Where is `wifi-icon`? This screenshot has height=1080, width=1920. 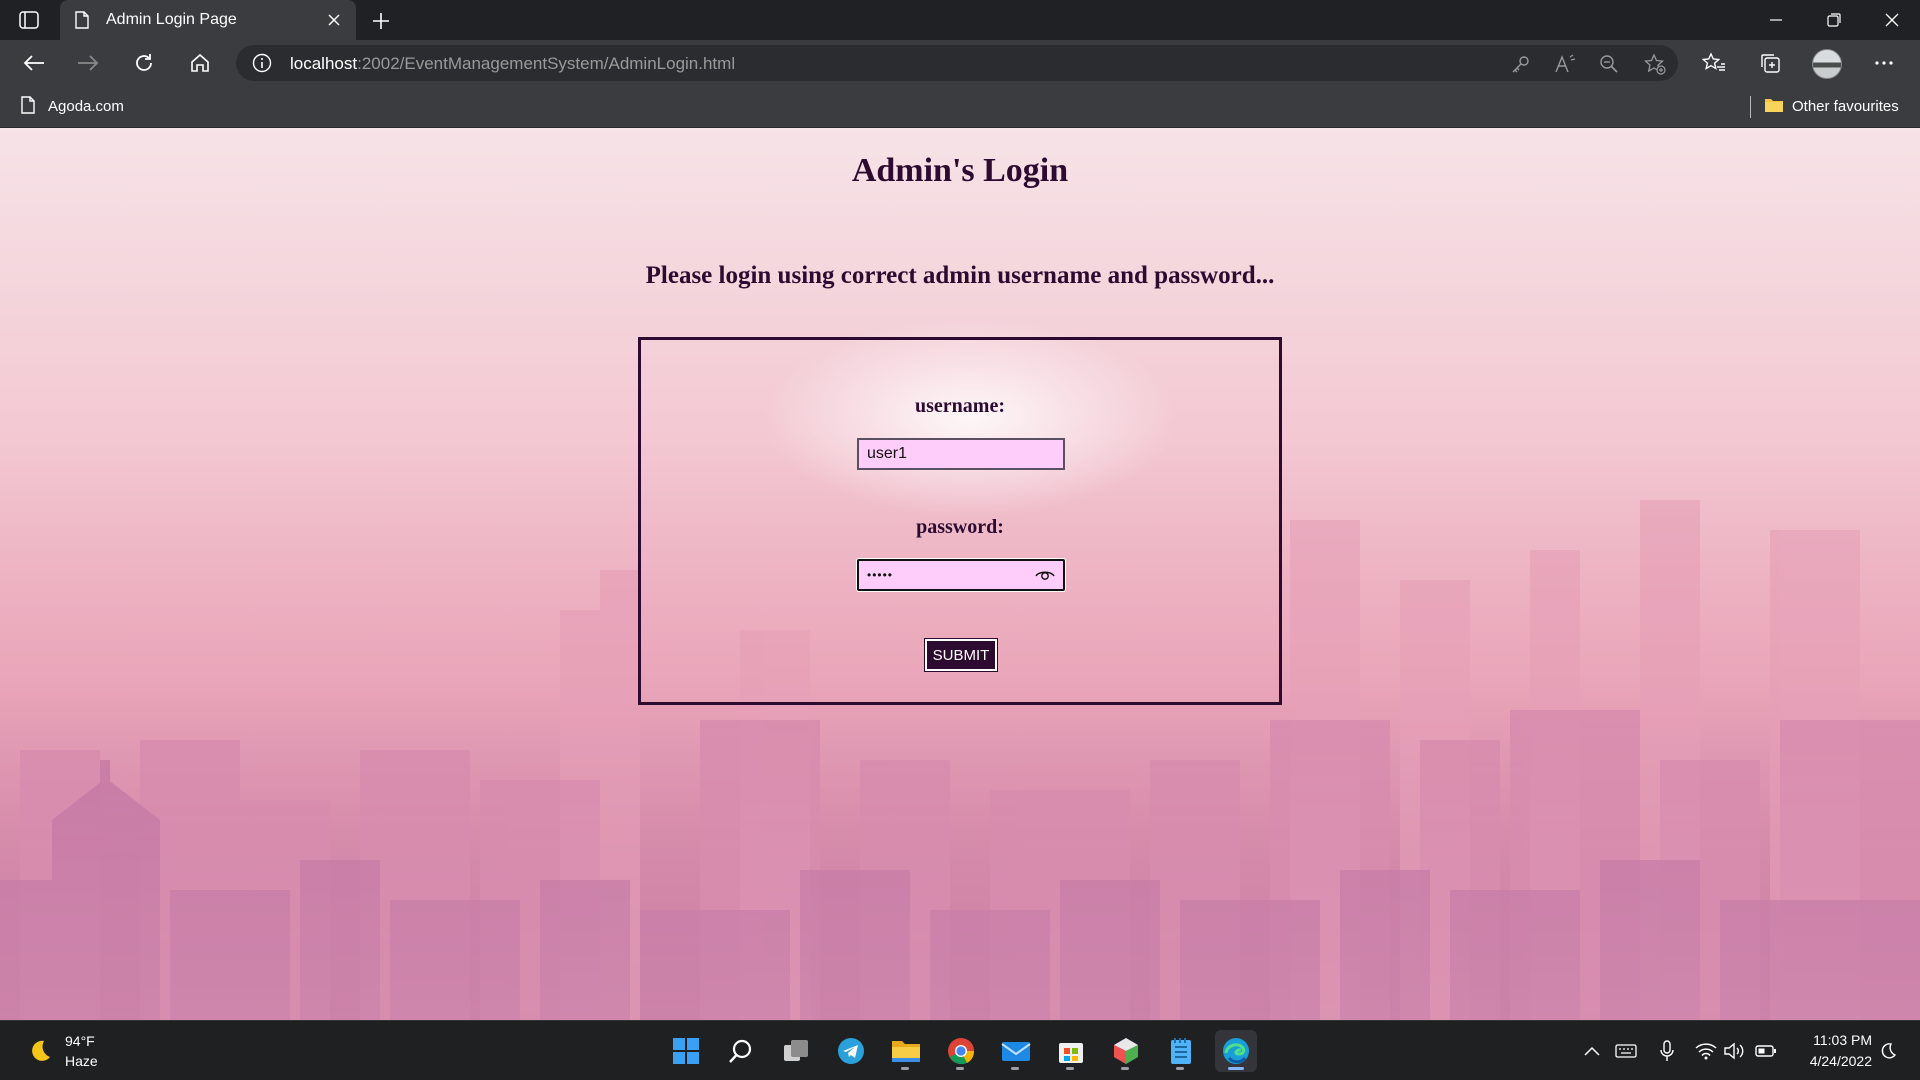 wifi-icon is located at coordinates (1706, 1051).